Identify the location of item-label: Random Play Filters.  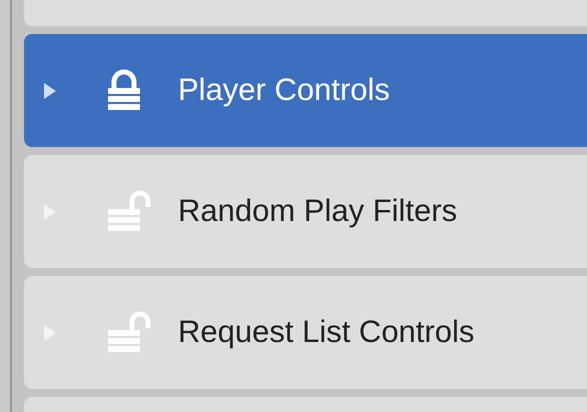
(318, 211).